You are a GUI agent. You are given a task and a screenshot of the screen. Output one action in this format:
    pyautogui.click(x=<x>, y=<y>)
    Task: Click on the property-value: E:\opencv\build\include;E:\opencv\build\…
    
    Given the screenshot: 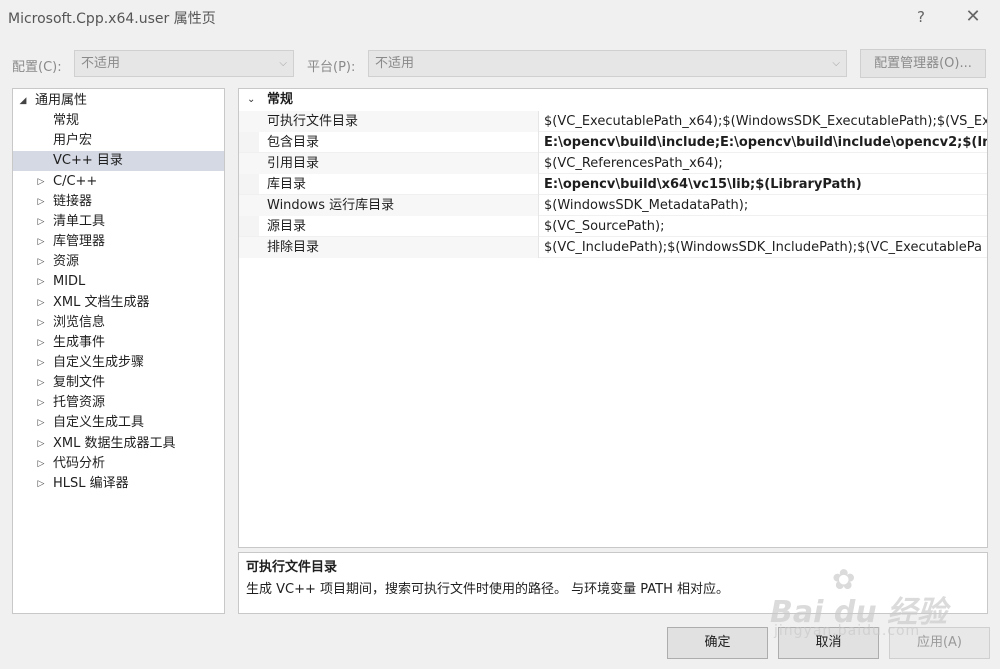 What is the action you would take?
    pyautogui.click(x=765, y=142)
    